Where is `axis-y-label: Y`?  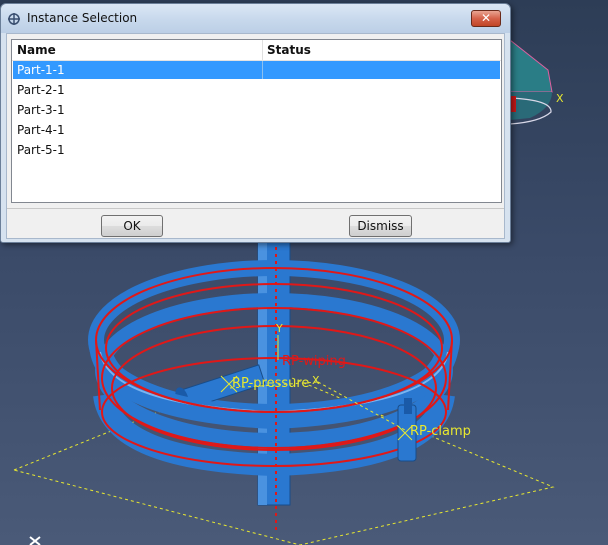 axis-y-label: Y is located at coordinates (279, 328).